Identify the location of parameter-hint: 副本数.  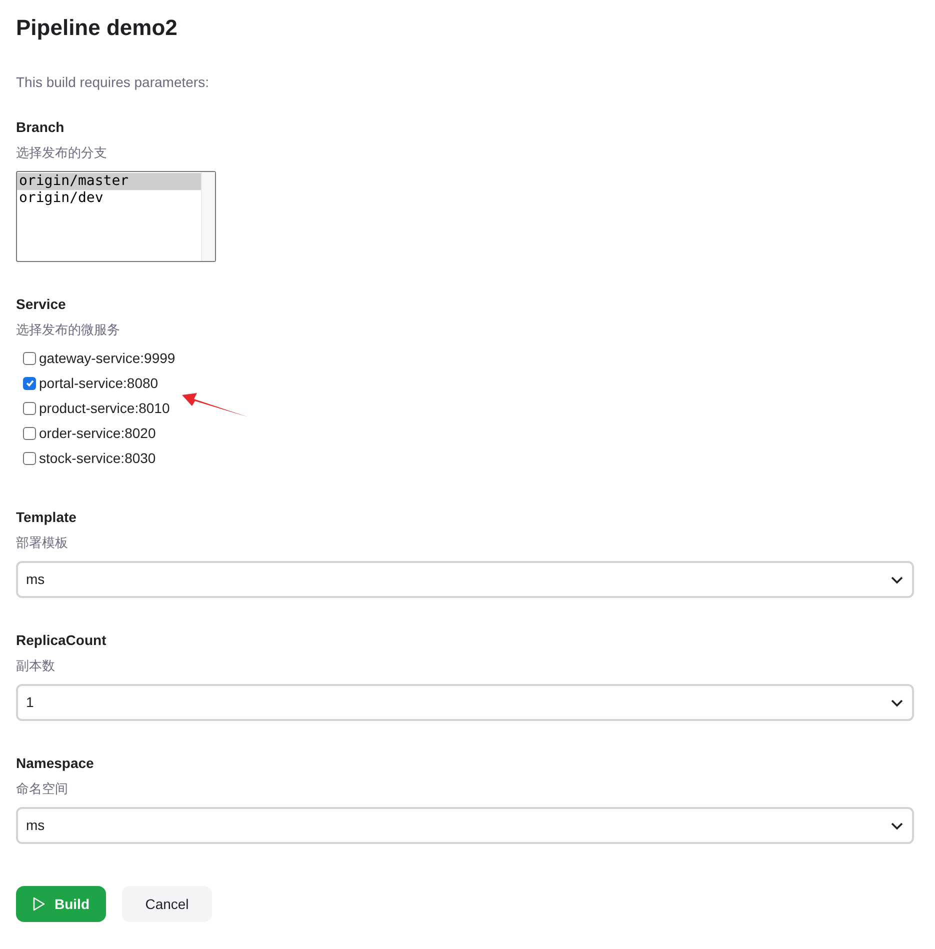
(36, 666).